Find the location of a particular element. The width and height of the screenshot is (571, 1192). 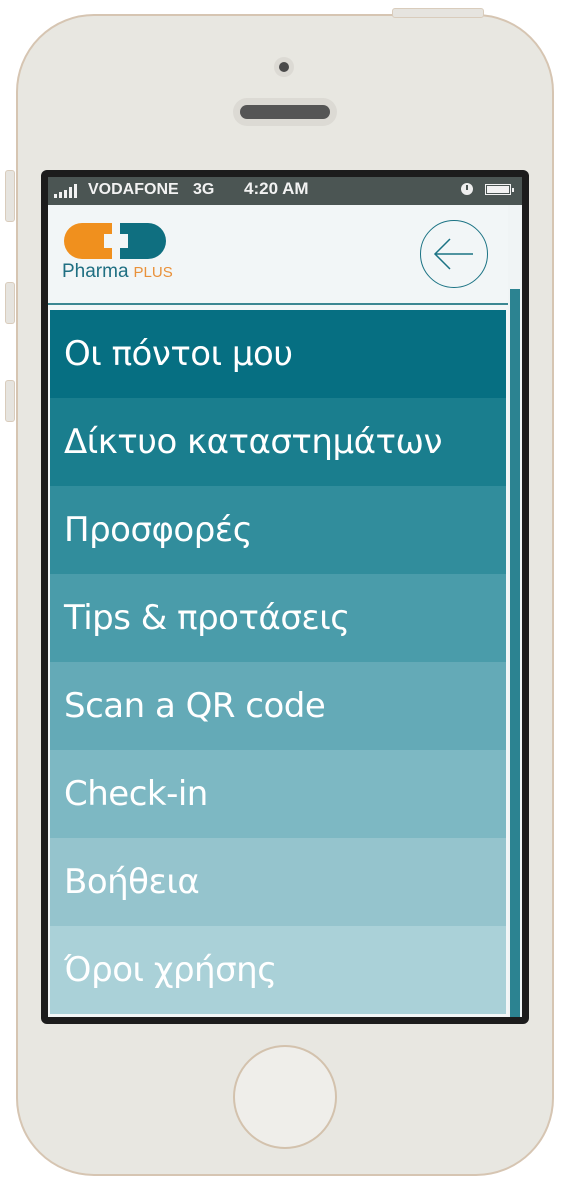

mute-switch is located at coordinates (10, 196).